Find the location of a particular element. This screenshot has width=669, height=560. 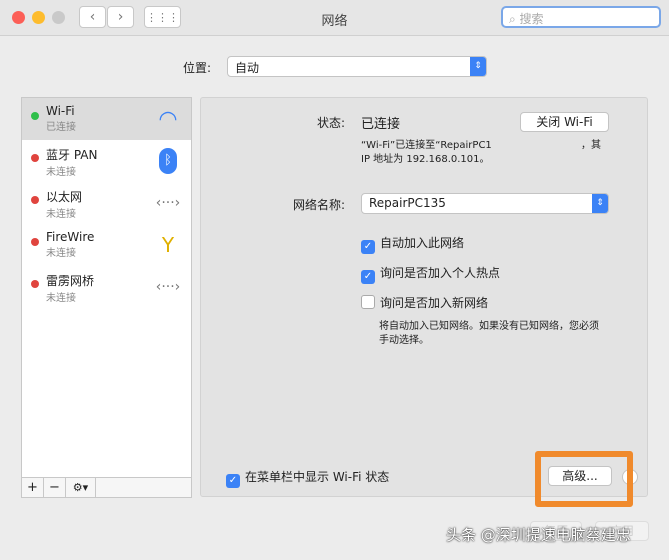

ask-new-desc-2: 手动选择。 is located at coordinates (404, 340).